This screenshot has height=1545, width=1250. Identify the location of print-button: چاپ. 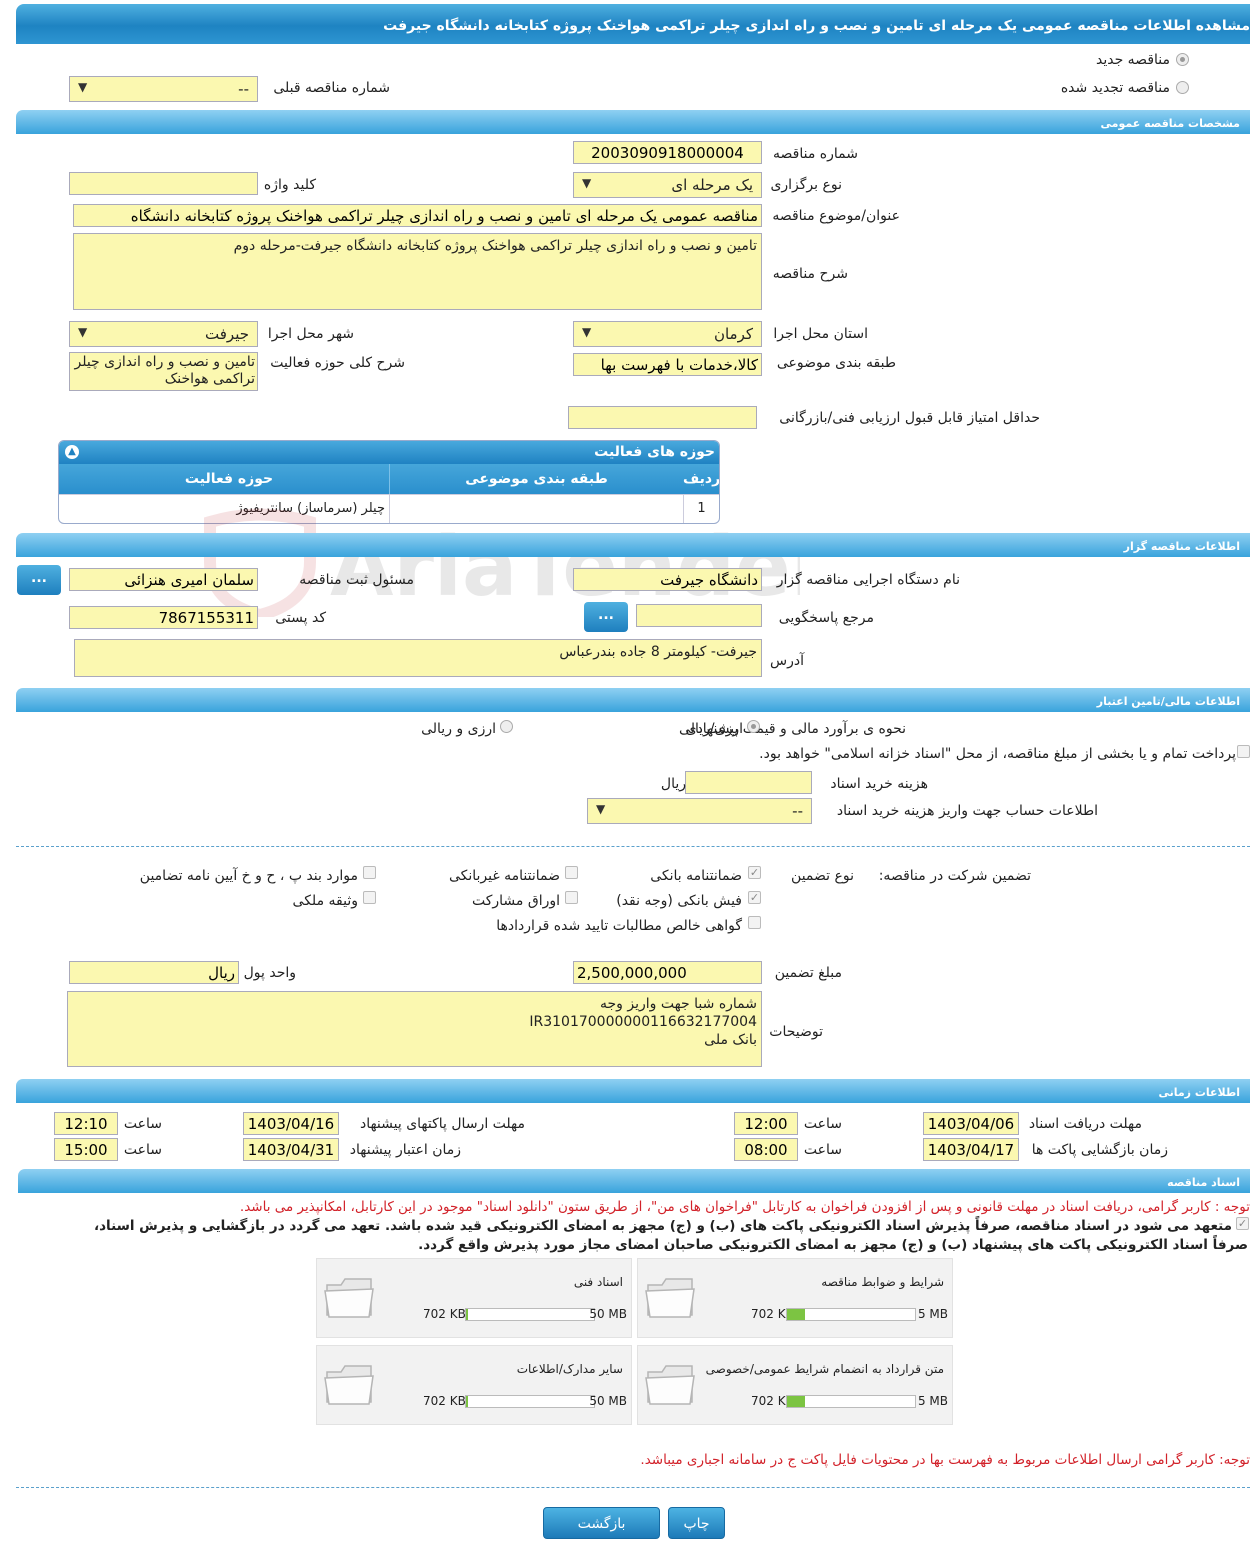
(696, 1523).